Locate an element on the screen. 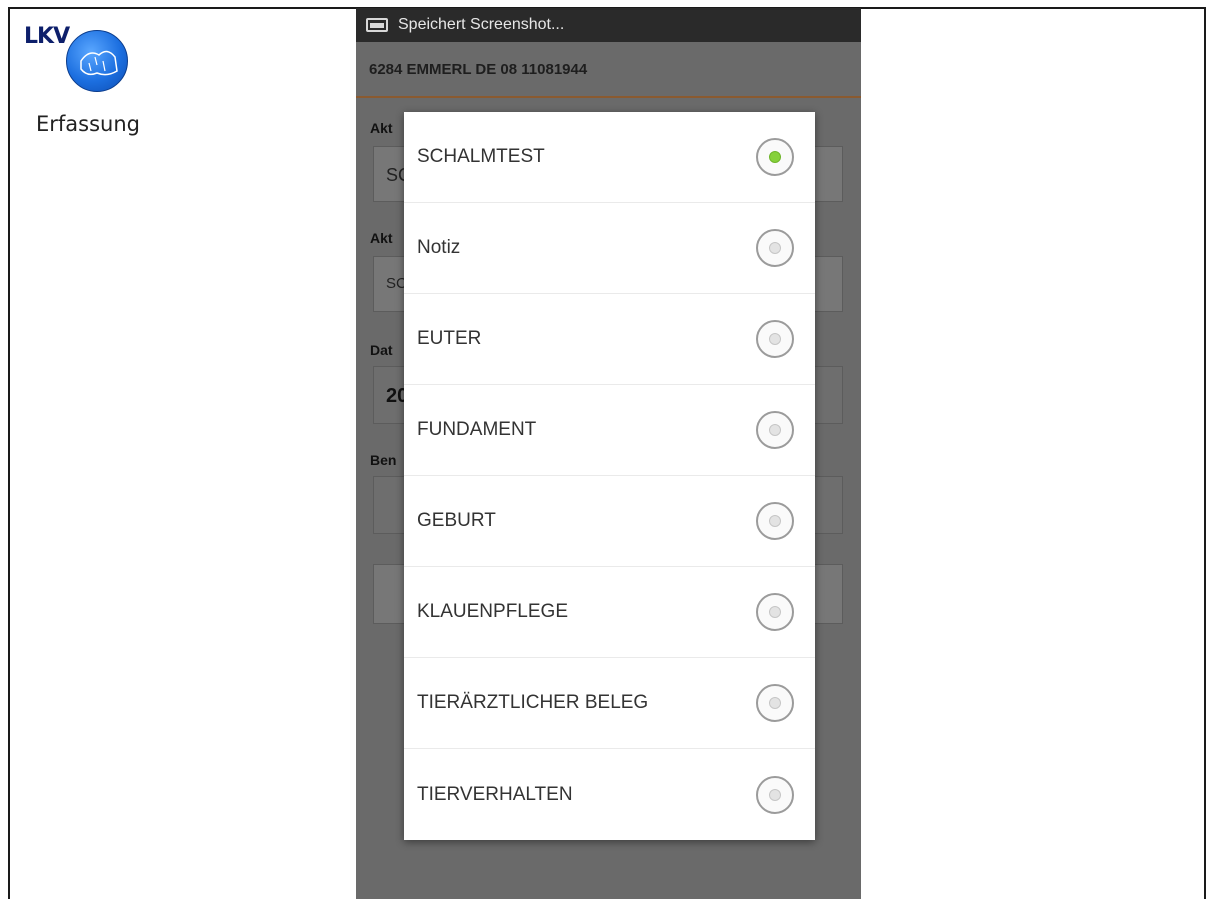 The width and height of the screenshot is (1206, 899). dialog-option: TIERÄRZTLICHER BELEG is located at coordinates (609, 703).